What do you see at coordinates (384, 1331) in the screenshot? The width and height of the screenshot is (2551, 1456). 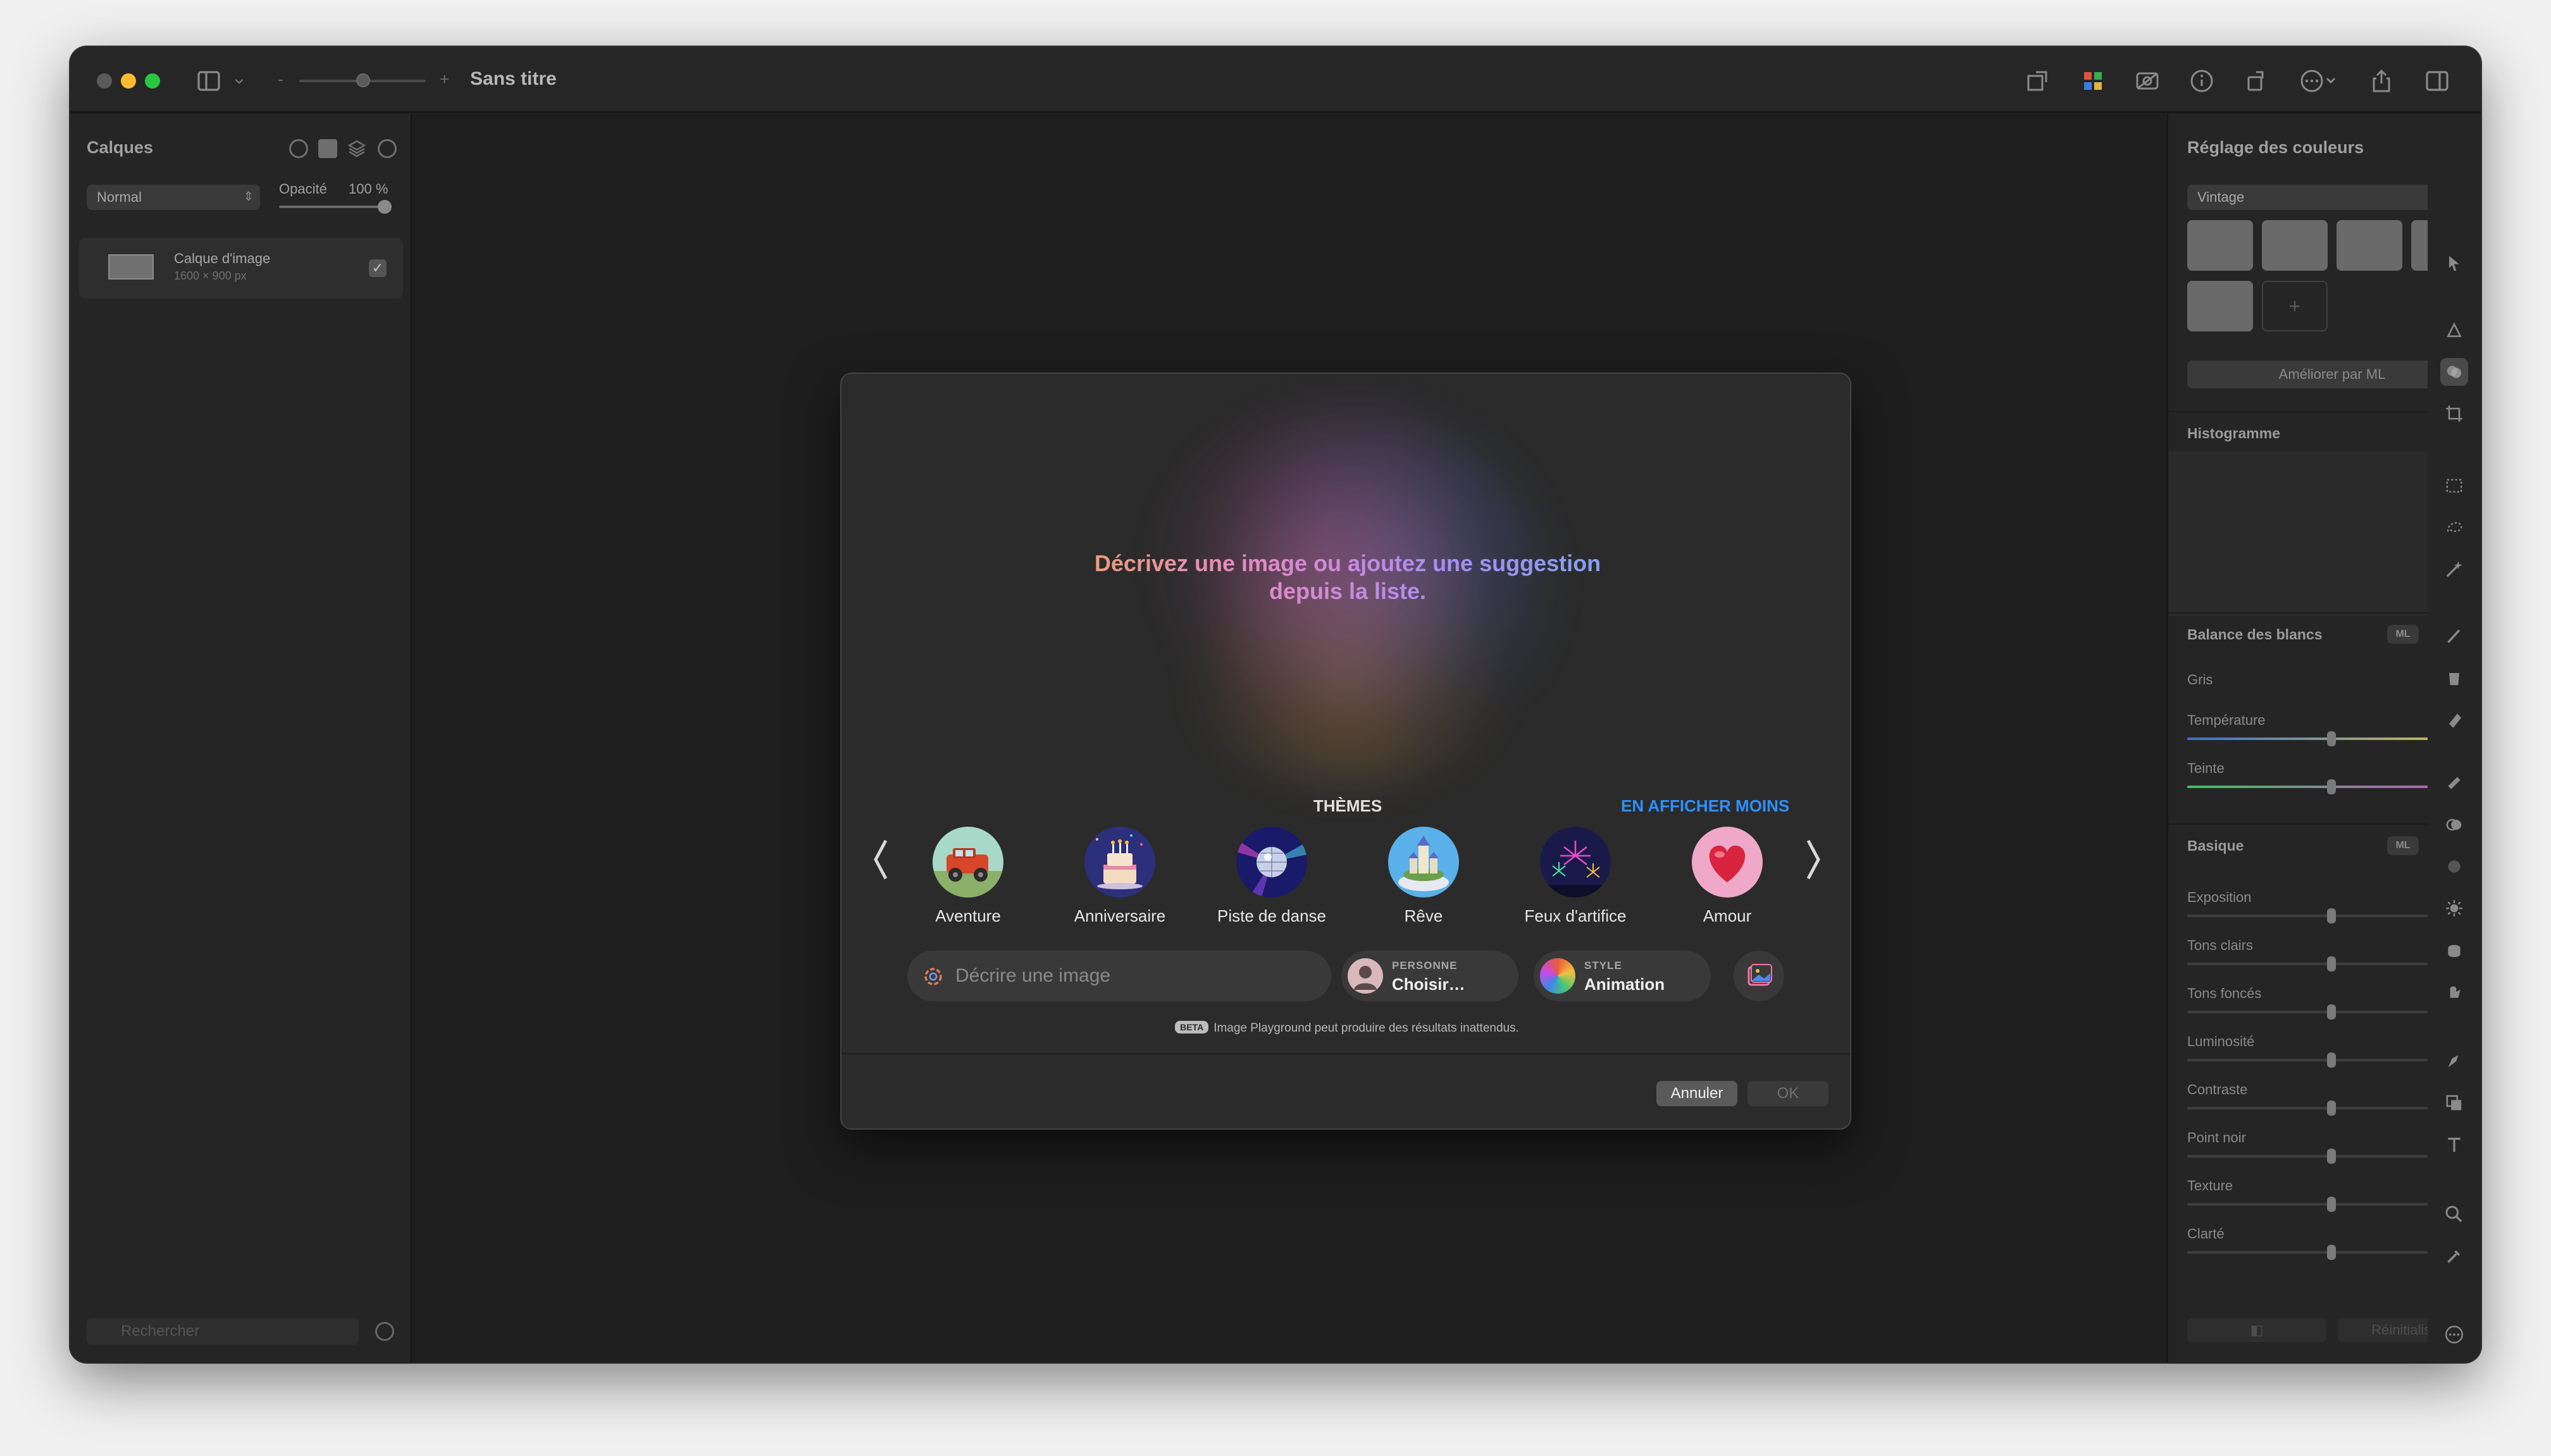 I see `filter-icon` at bounding box center [384, 1331].